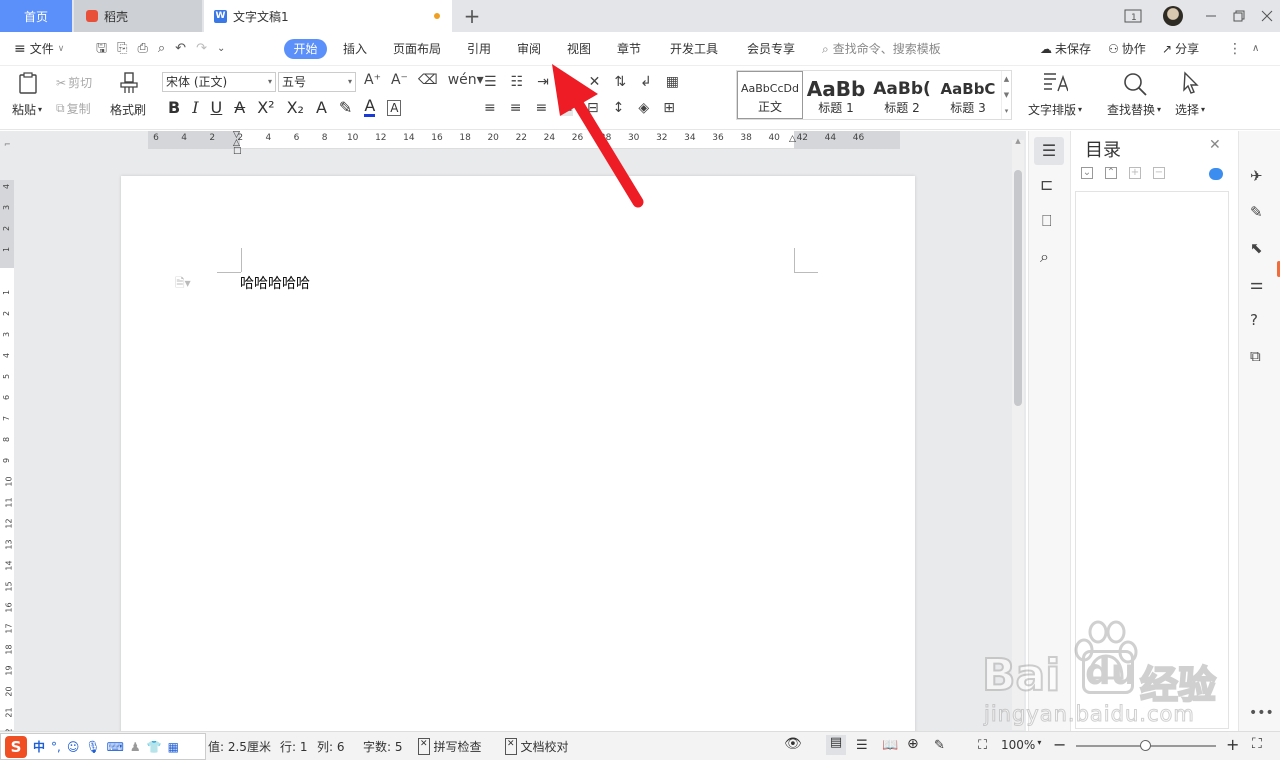  Describe the element at coordinates (1135, 84) in the screenshot. I see `find-icon` at that location.